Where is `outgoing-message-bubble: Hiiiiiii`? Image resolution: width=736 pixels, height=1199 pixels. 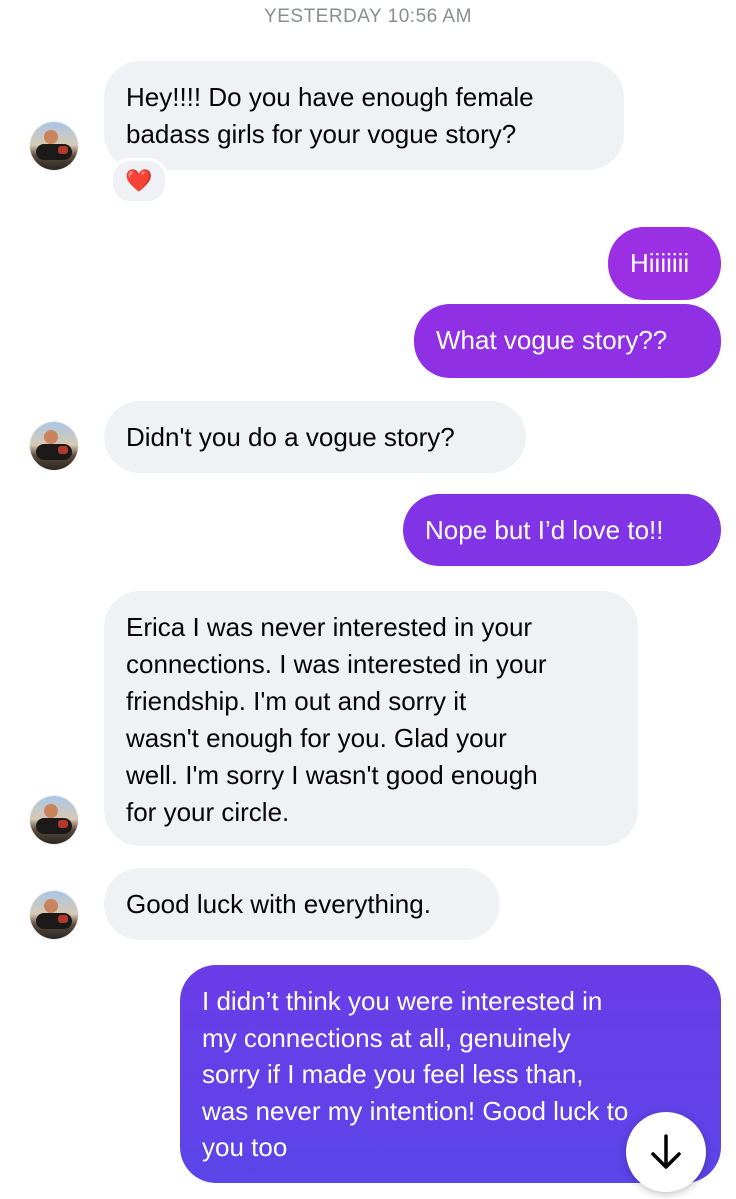
outgoing-message-bubble: Hiiiiiii is located at coordinates (664, 263).